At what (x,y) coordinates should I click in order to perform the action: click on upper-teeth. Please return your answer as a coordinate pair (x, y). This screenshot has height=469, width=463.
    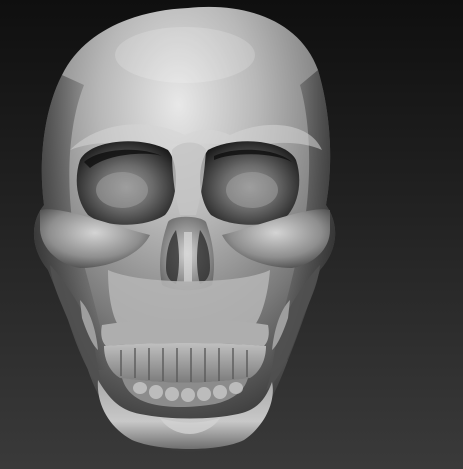
    Looking at the image, I should click on (185, 363).